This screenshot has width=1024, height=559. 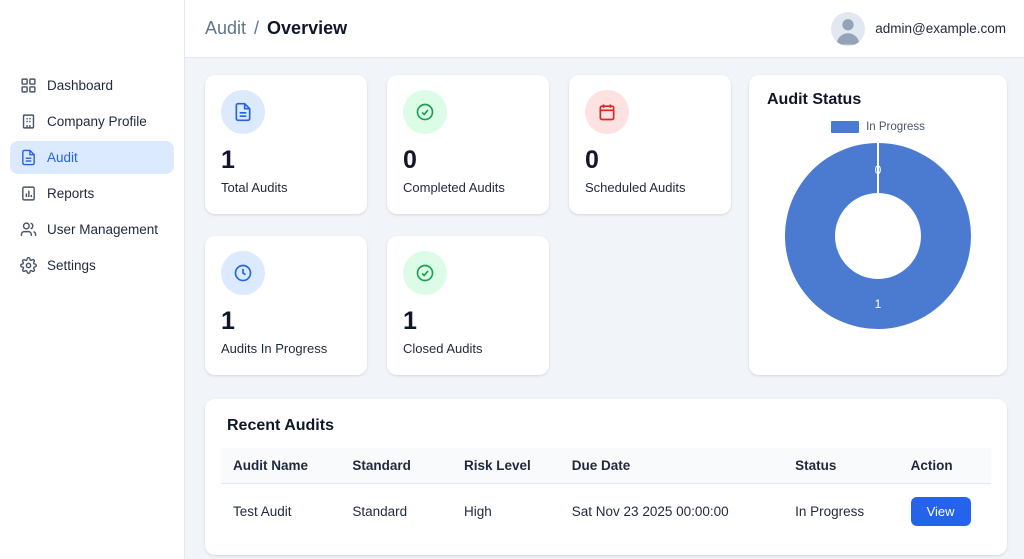 What do you see at coordinates (286, 144) in the screenshot?
I see `stat-card-total-audits: 1 Total Audits` at bounding box center [286, 144].